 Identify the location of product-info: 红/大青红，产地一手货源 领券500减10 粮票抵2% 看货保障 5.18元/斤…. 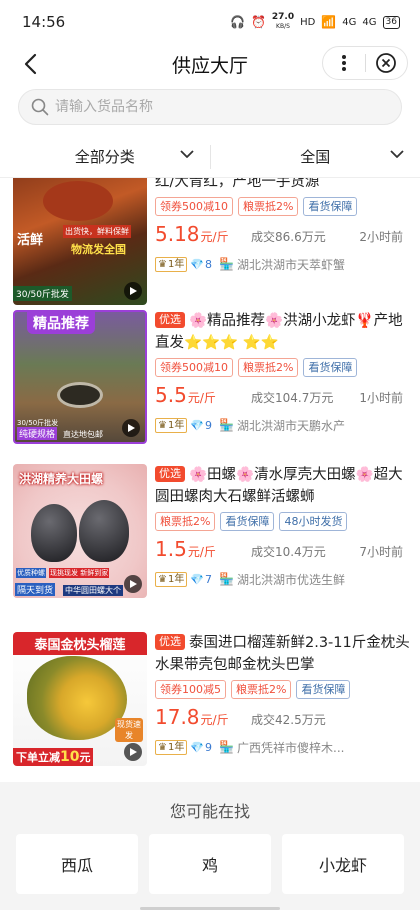
(282, 226).